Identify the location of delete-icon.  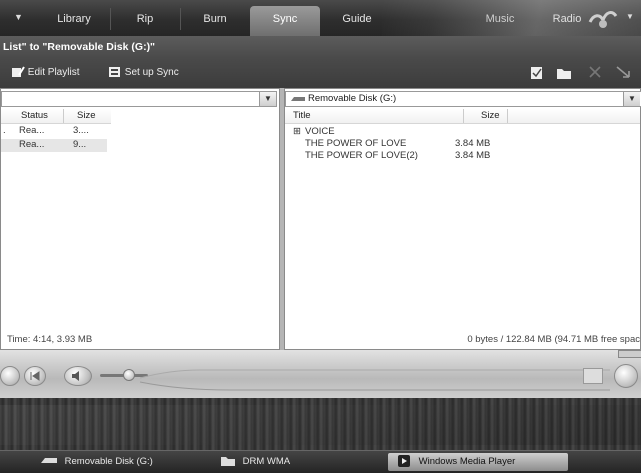
(595, 72).